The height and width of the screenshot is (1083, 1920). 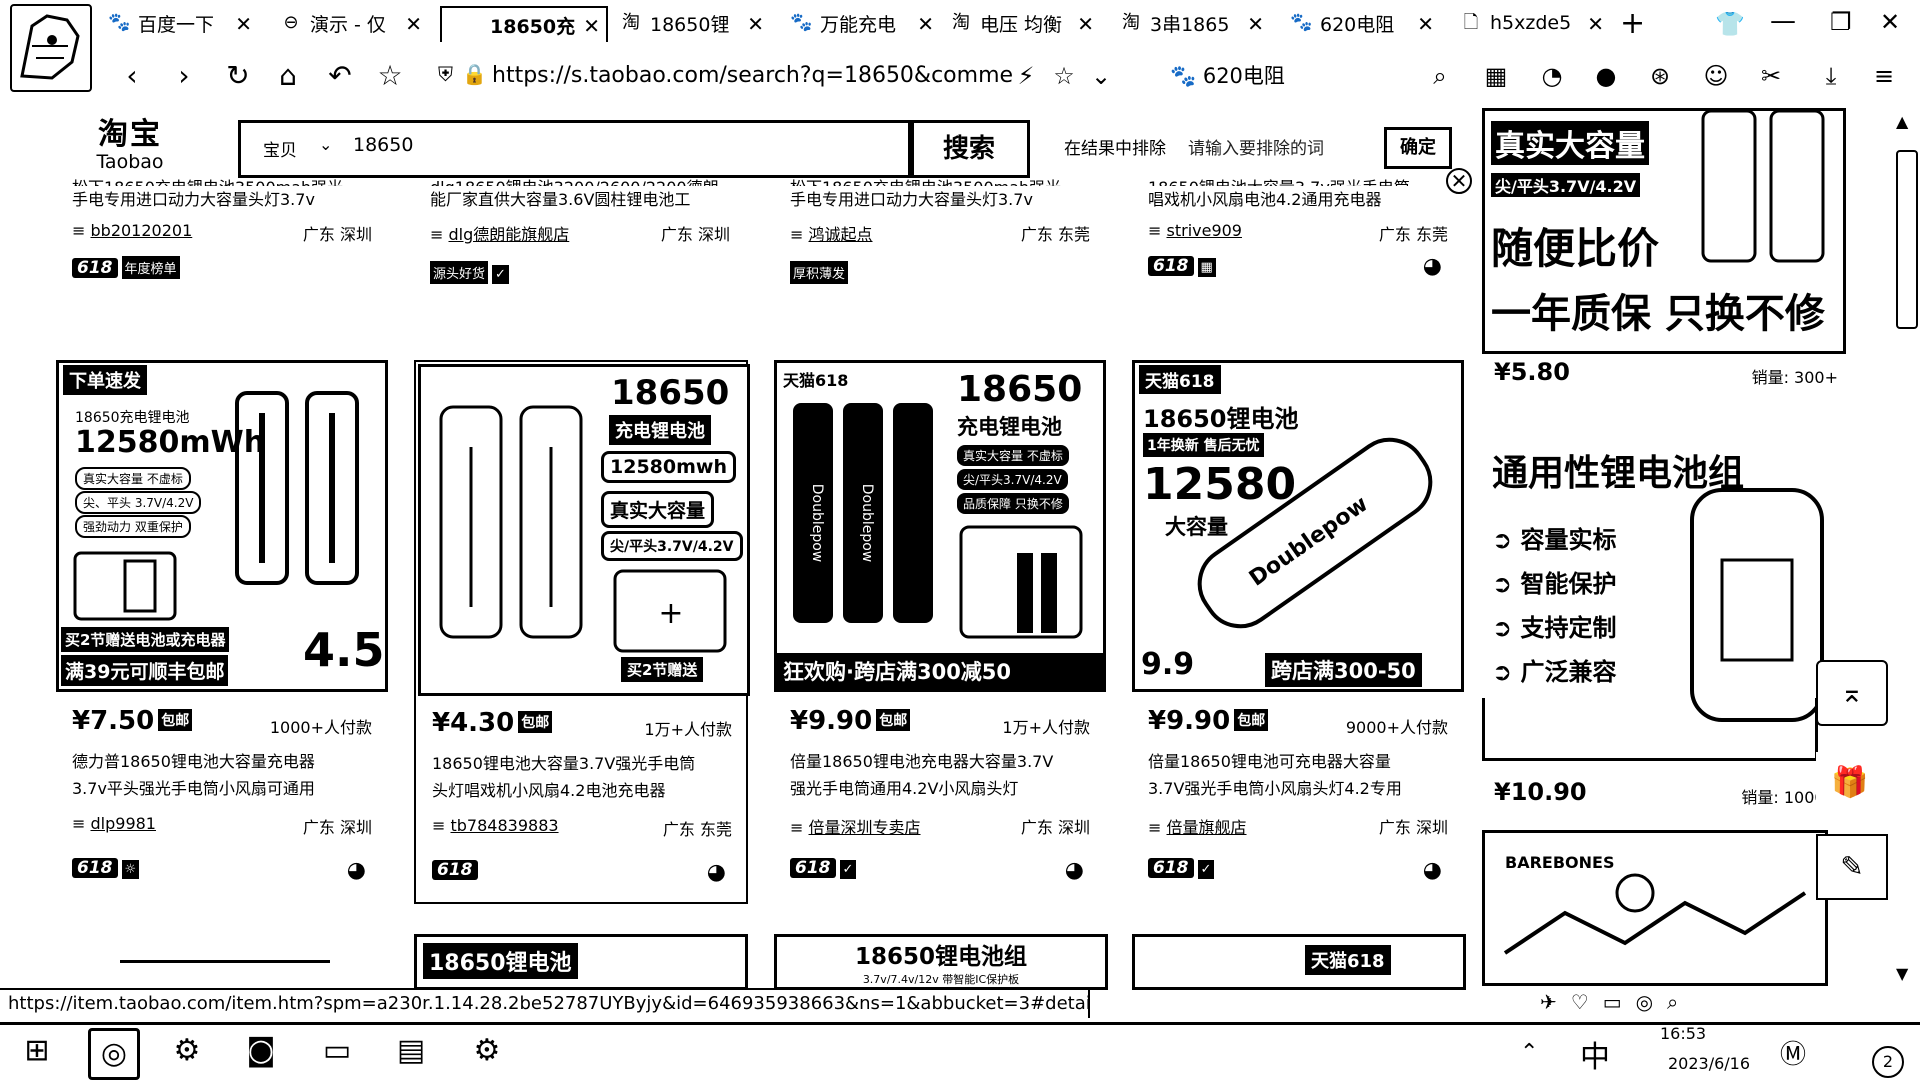 What do you see at coordinates (1256, 146) in the screenshot?
I see `exclude-input: 请输入要排除的词` at bounding box center [1256, 146].